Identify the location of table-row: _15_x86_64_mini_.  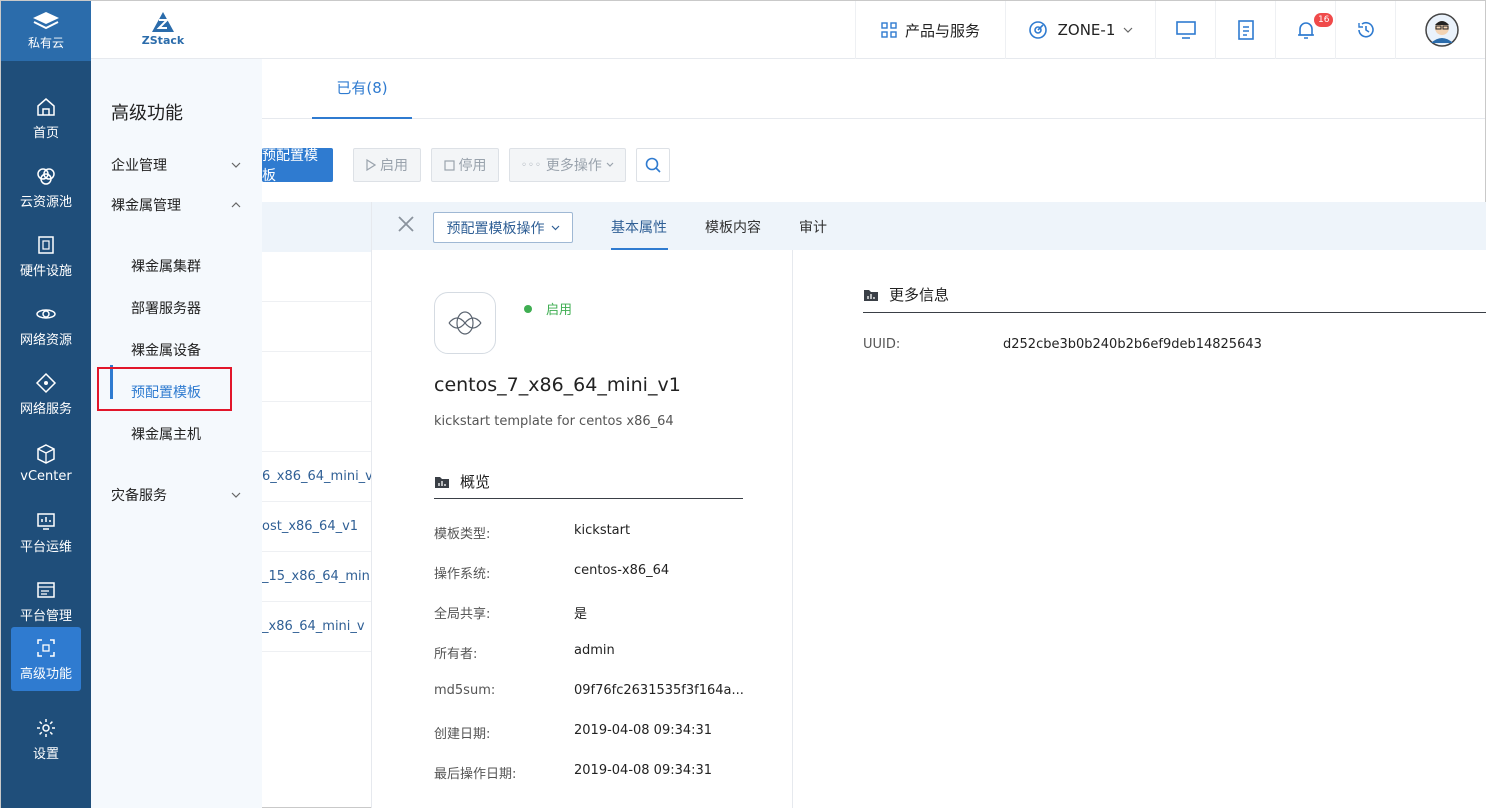
(317, 577).